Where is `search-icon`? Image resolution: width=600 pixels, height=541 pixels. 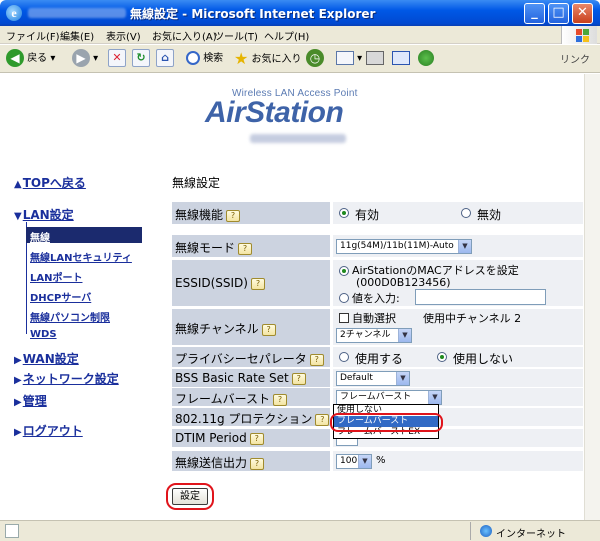
search-icon is located at coordinates (193, 58).